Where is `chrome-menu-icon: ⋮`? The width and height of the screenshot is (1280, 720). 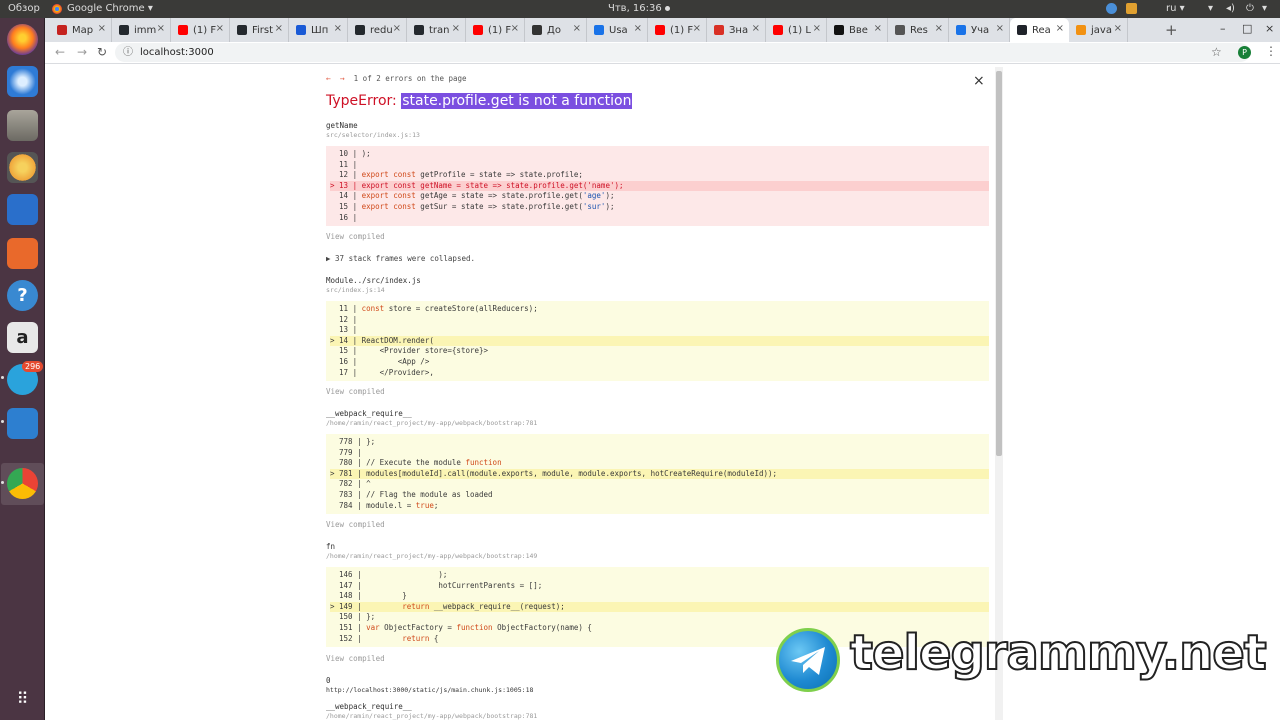
chrome-menu-icon: ⋮ is located at coordinates (1271, 51).